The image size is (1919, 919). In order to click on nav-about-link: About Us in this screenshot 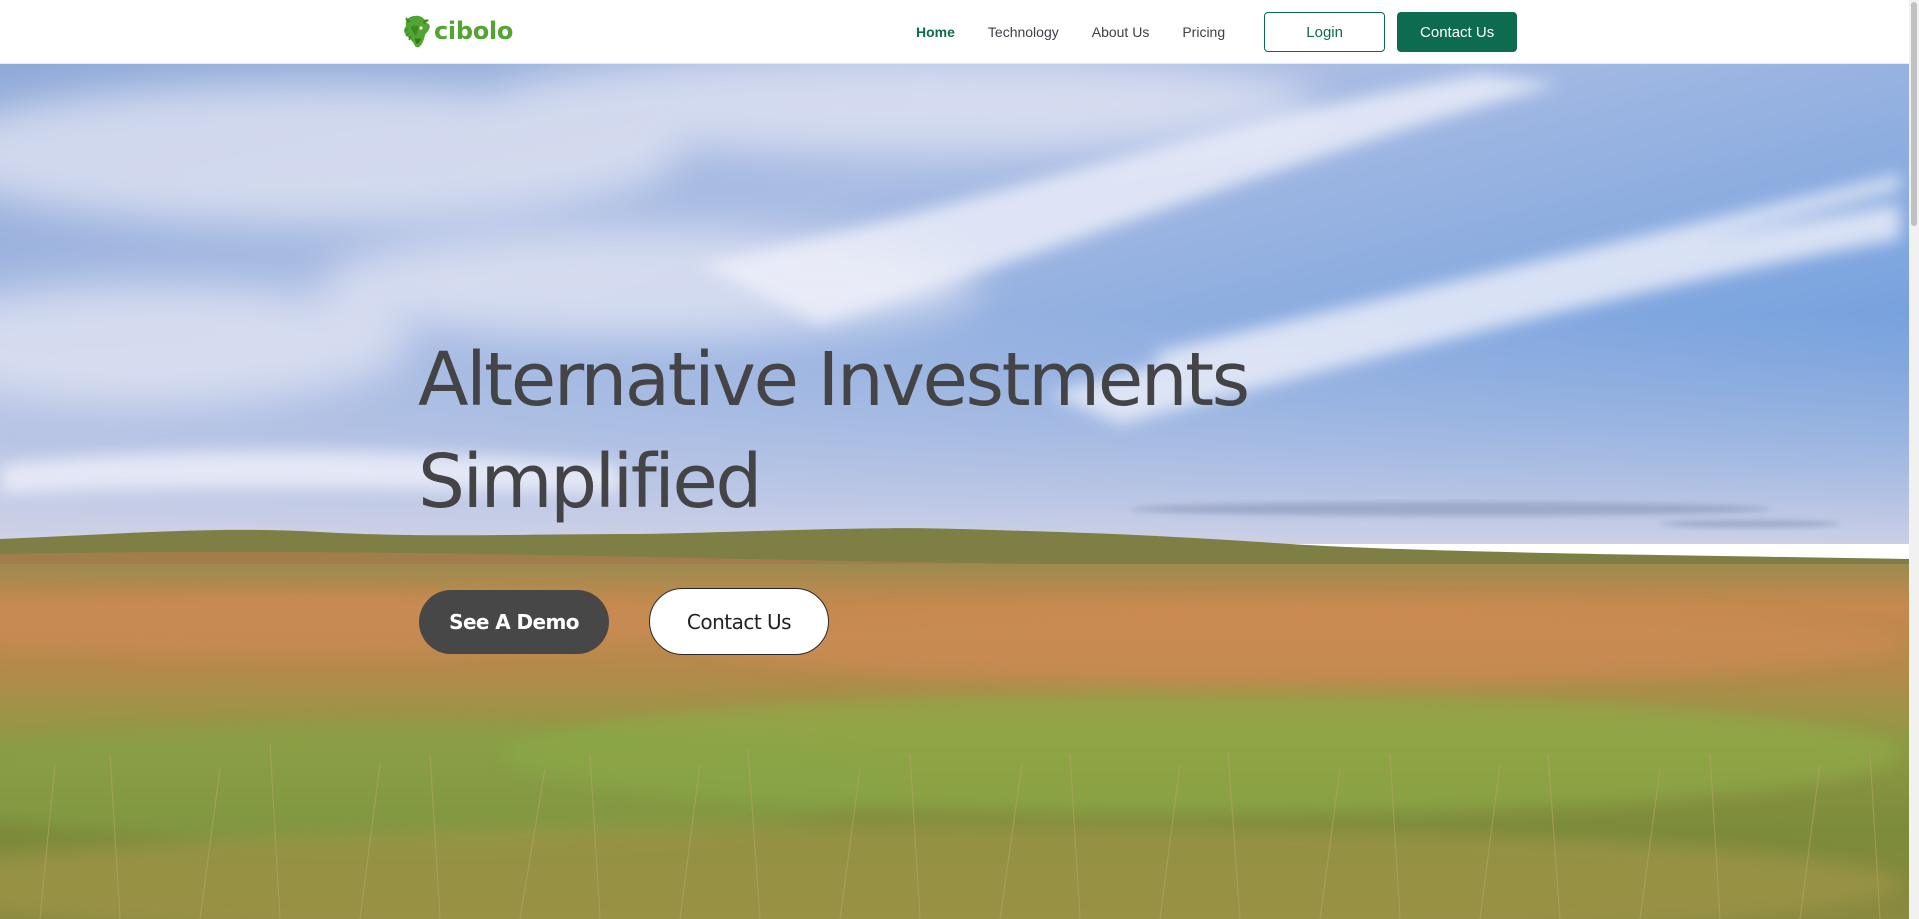, I will do `click(1121, 32)`.